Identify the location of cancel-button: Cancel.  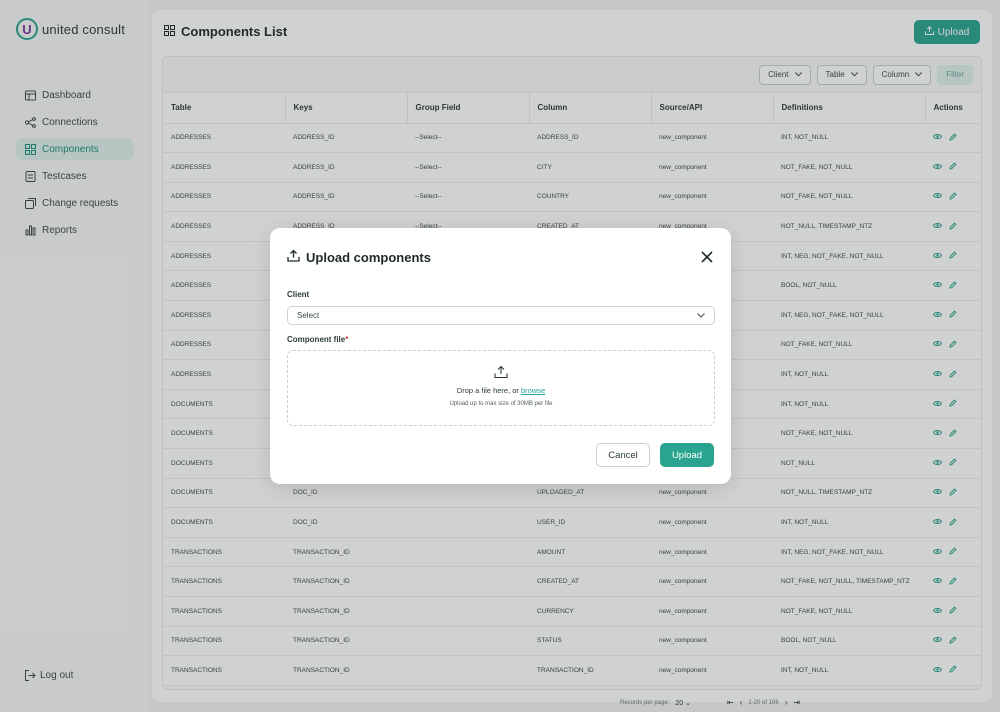
(623, 455).